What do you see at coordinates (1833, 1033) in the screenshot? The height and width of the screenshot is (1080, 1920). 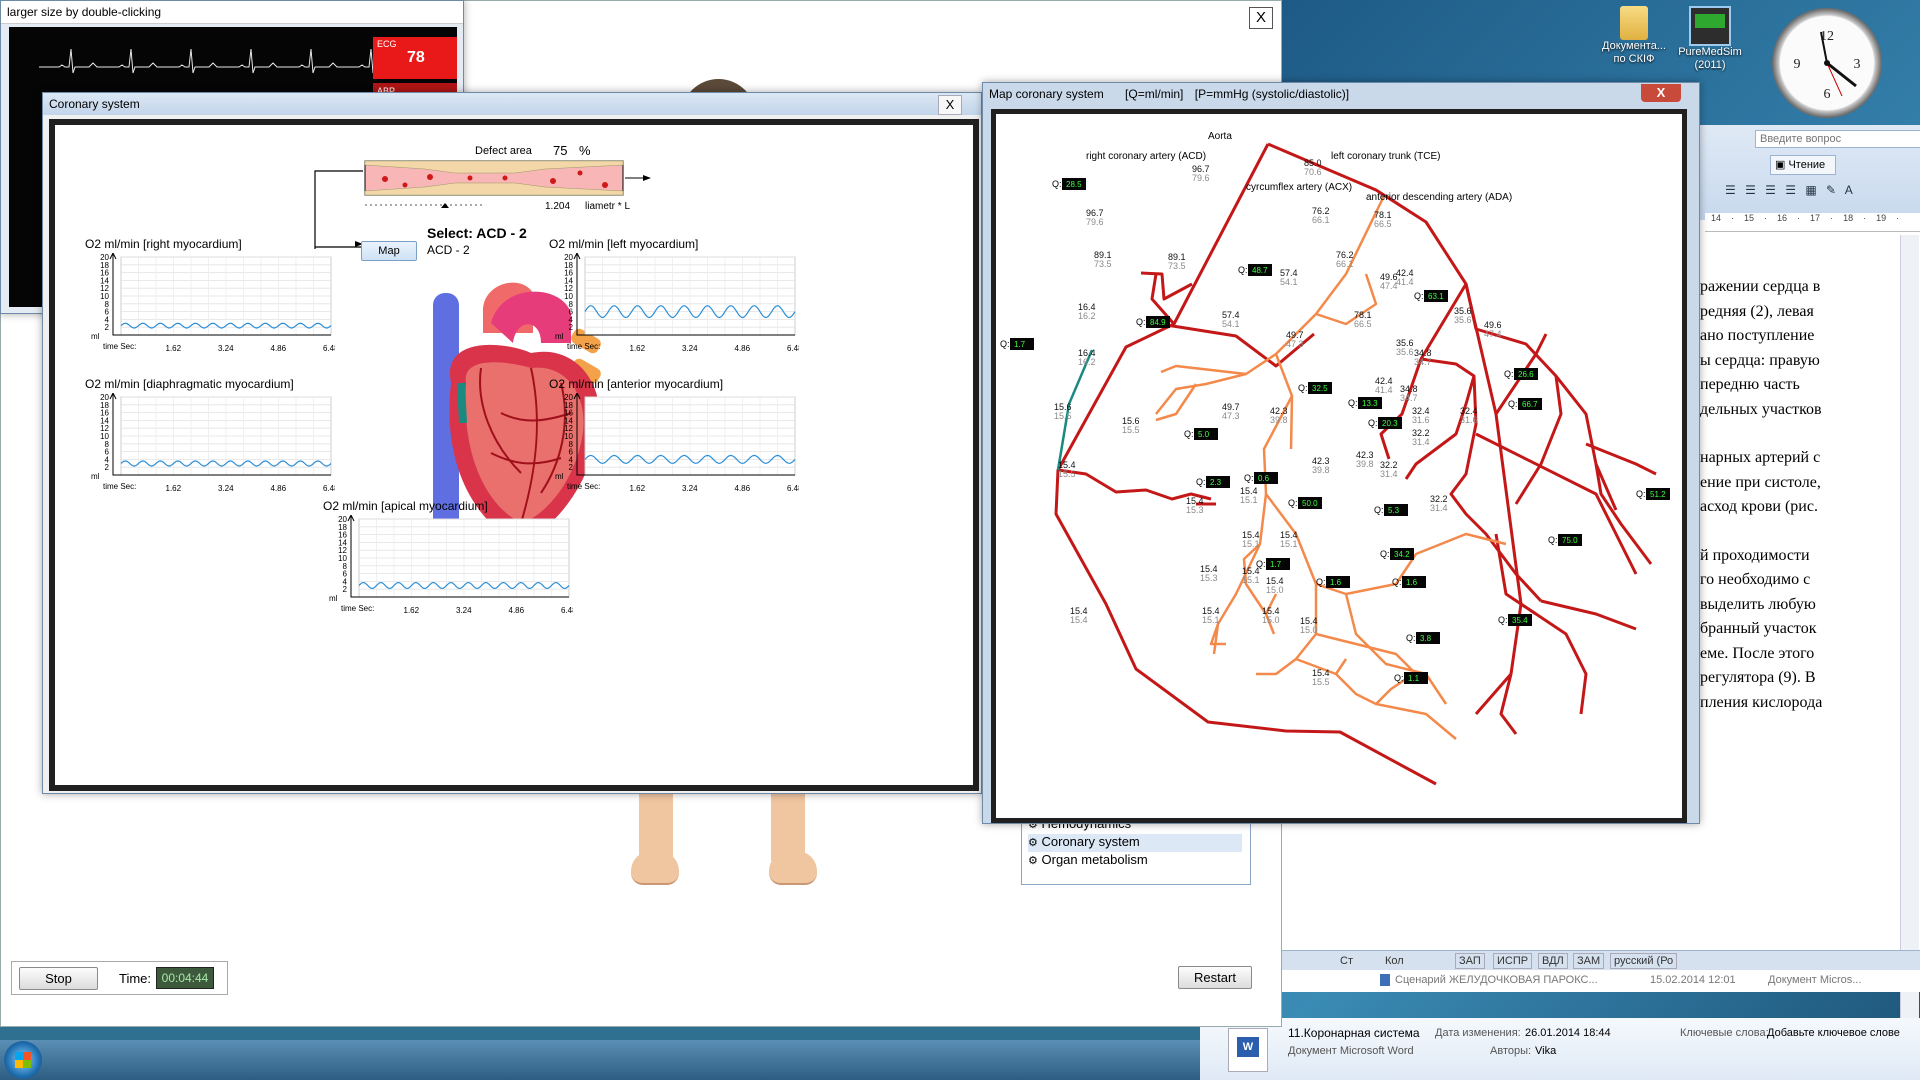 I see `keywords-value: Добавьте ключевое слове` at bounding box center [1833, 1033].